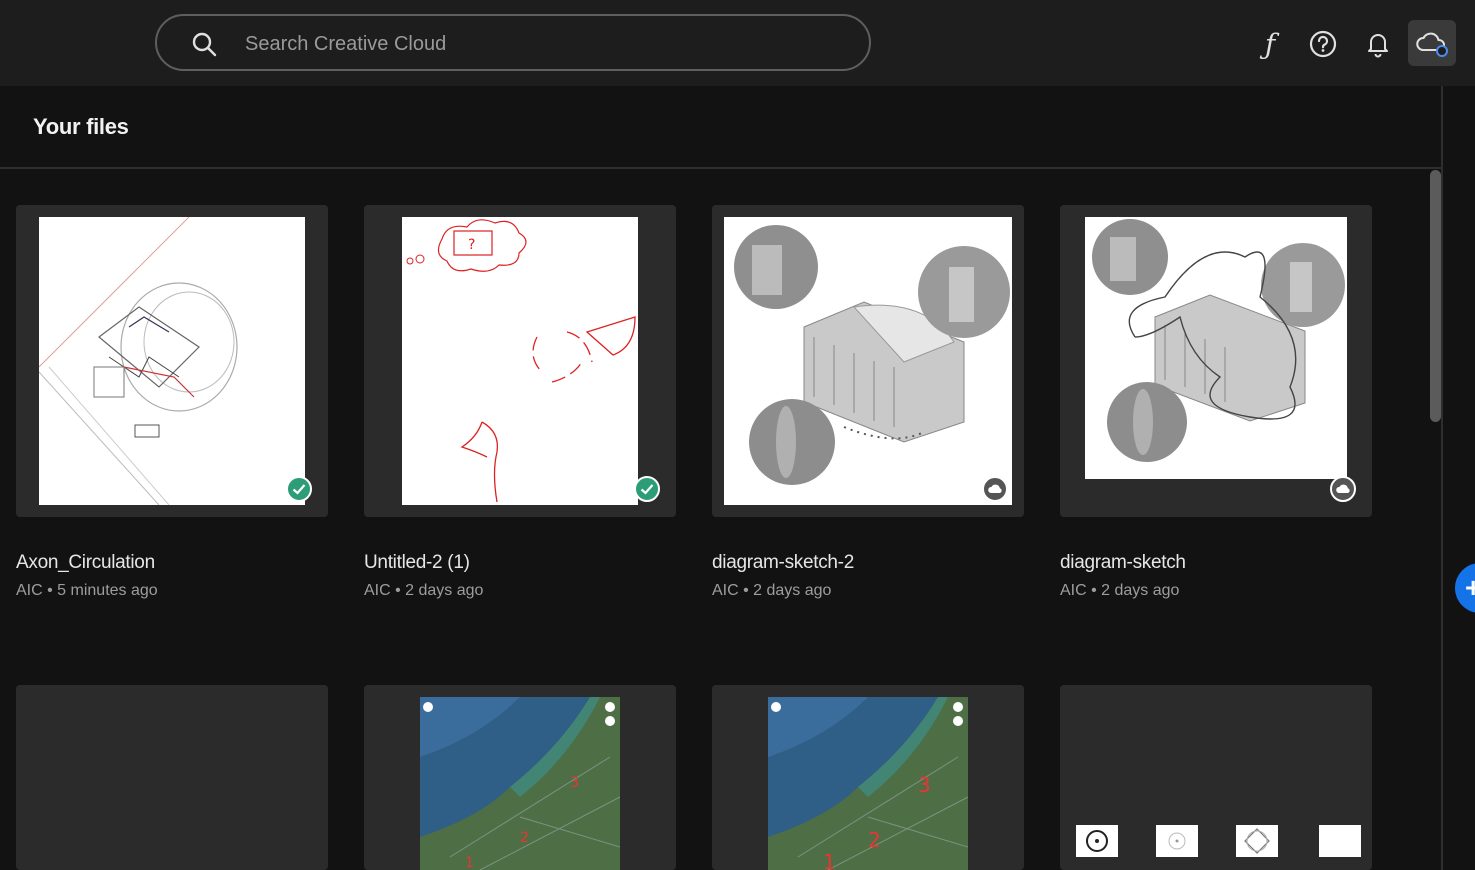  I want to click on cloud-sync-button, so click(1432, 43).